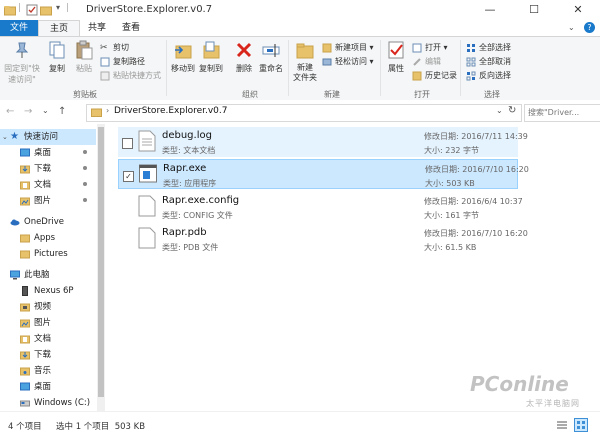  Describe the element at coordinates (471, 75) in the screenshot. I see `invert-selection-icon` at that location.